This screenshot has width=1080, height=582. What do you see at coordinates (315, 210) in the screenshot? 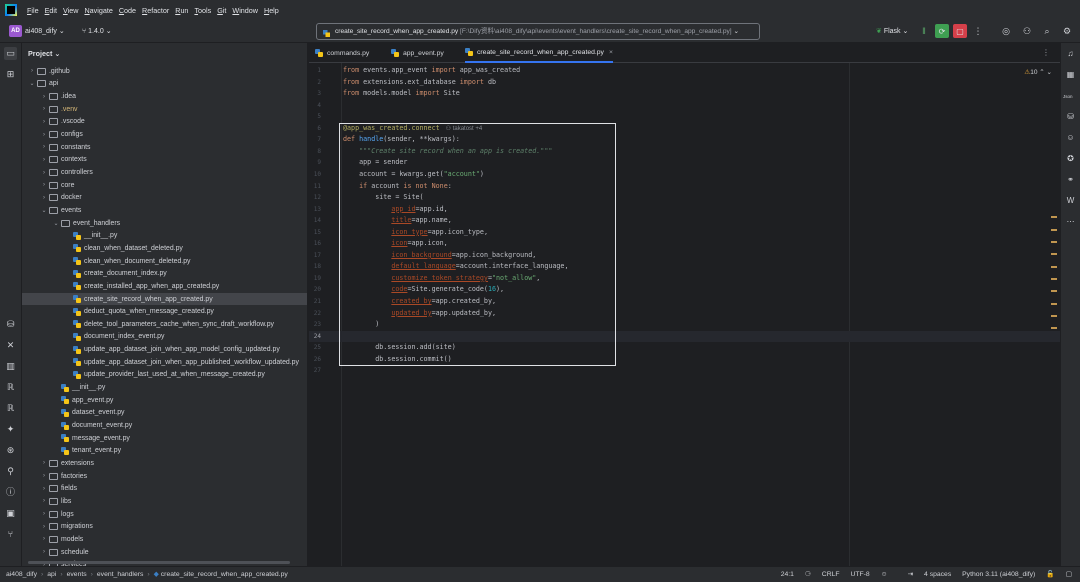
I see `line-number: 13` at bounding box center [315, 210].